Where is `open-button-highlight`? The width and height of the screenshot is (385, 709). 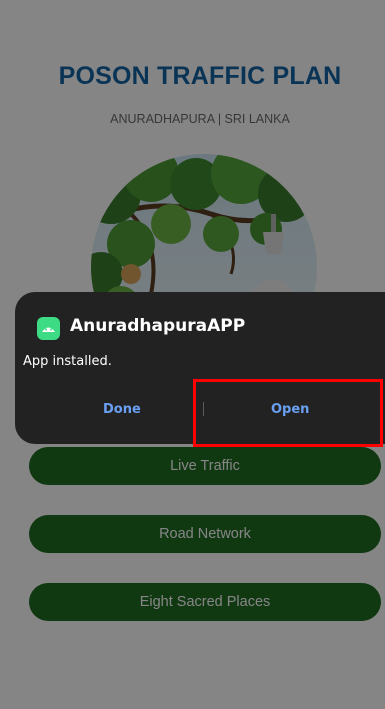
open-button-highlight is located at coordinates (288, 413).